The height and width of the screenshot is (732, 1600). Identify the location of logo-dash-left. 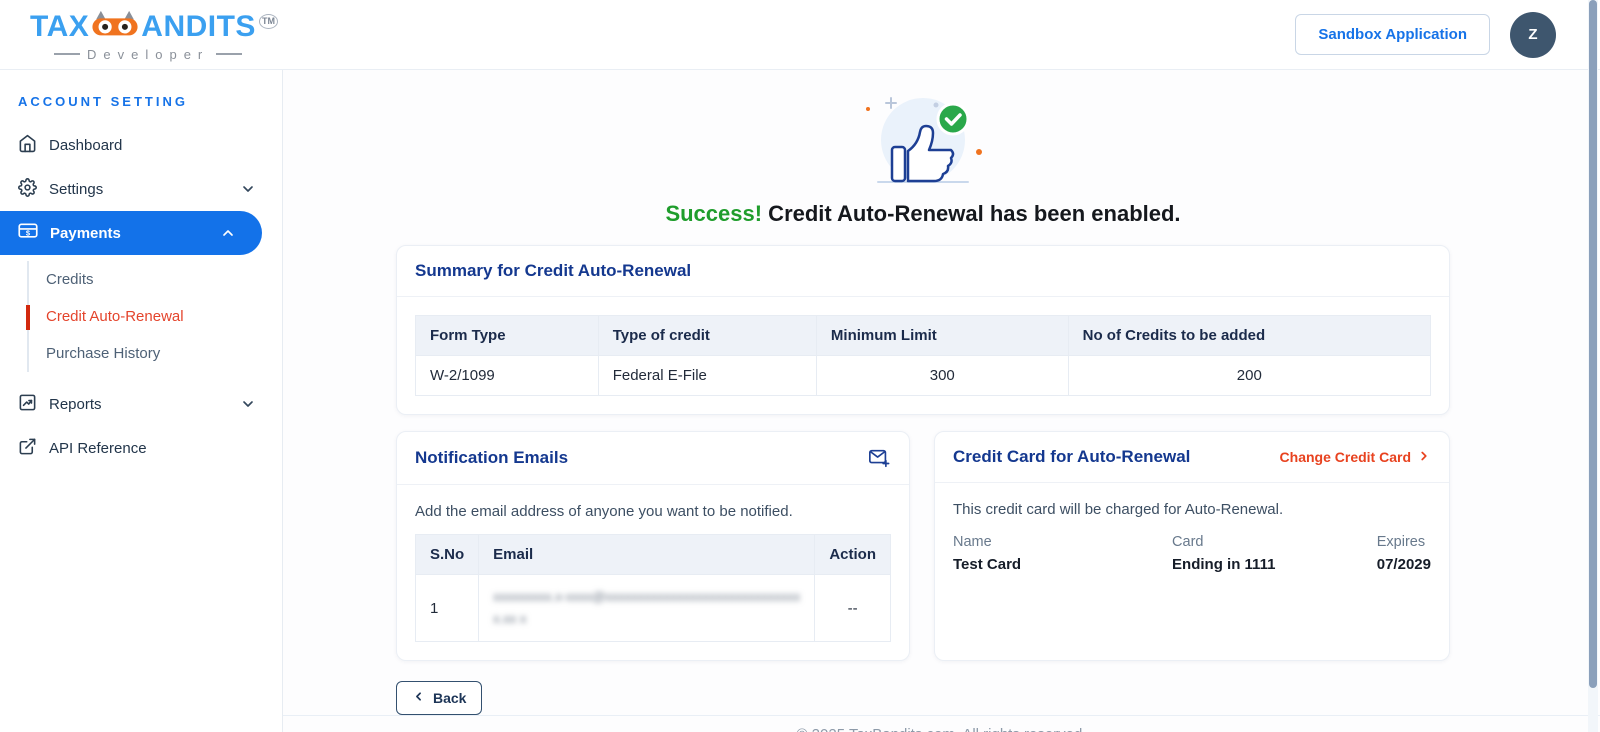
(67, 54).